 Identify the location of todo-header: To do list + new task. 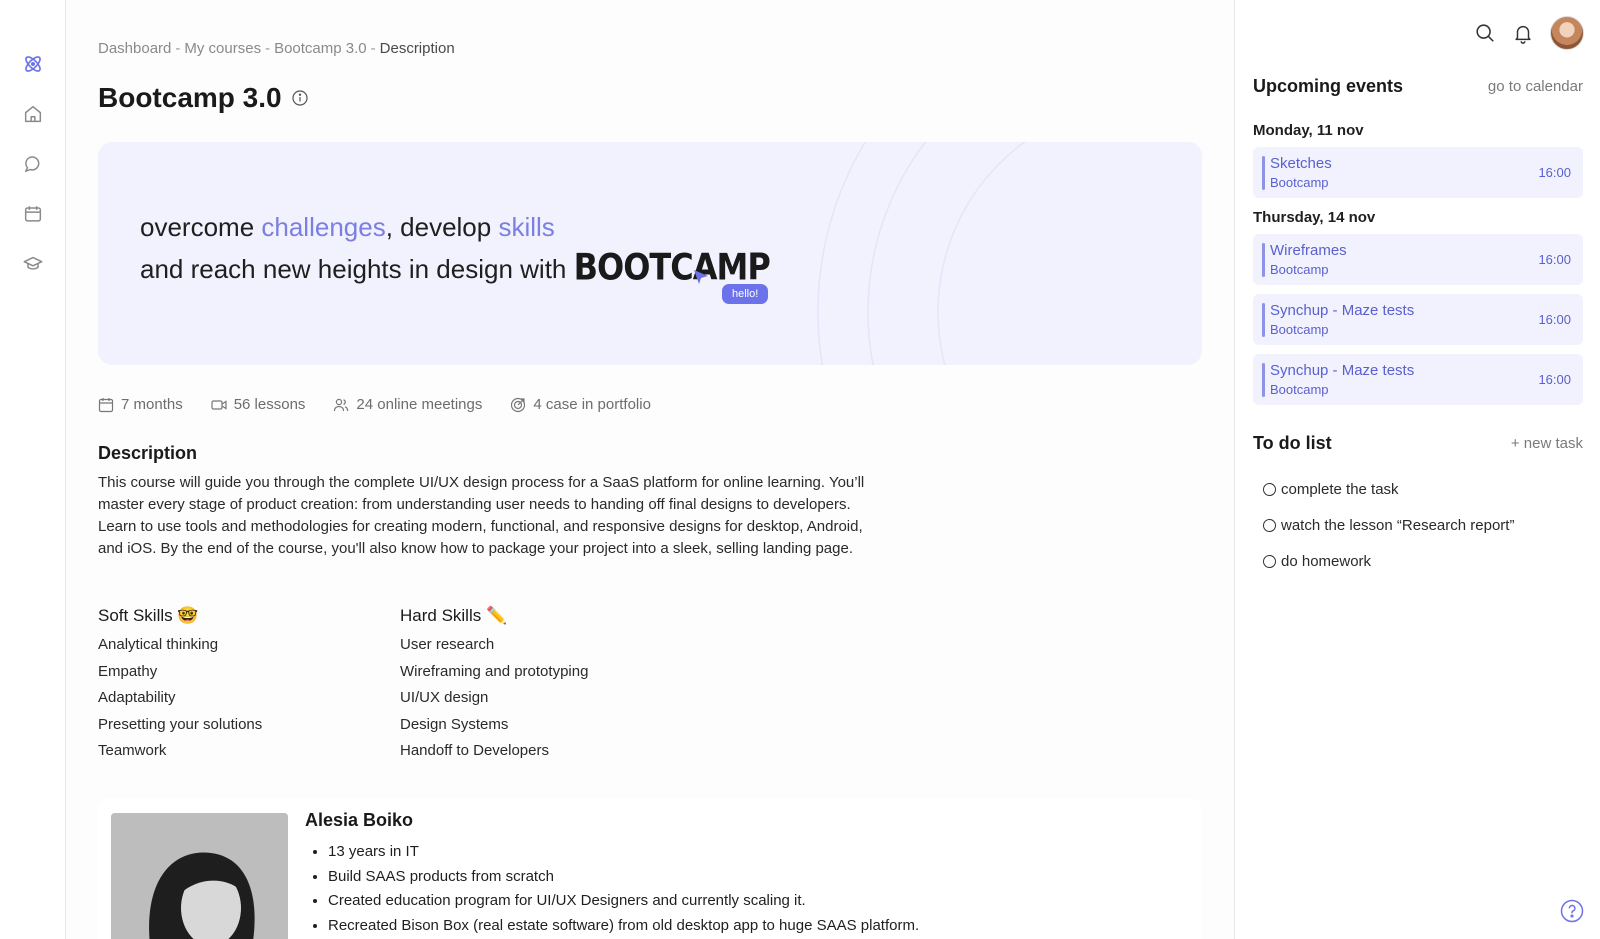
(1418, 443).